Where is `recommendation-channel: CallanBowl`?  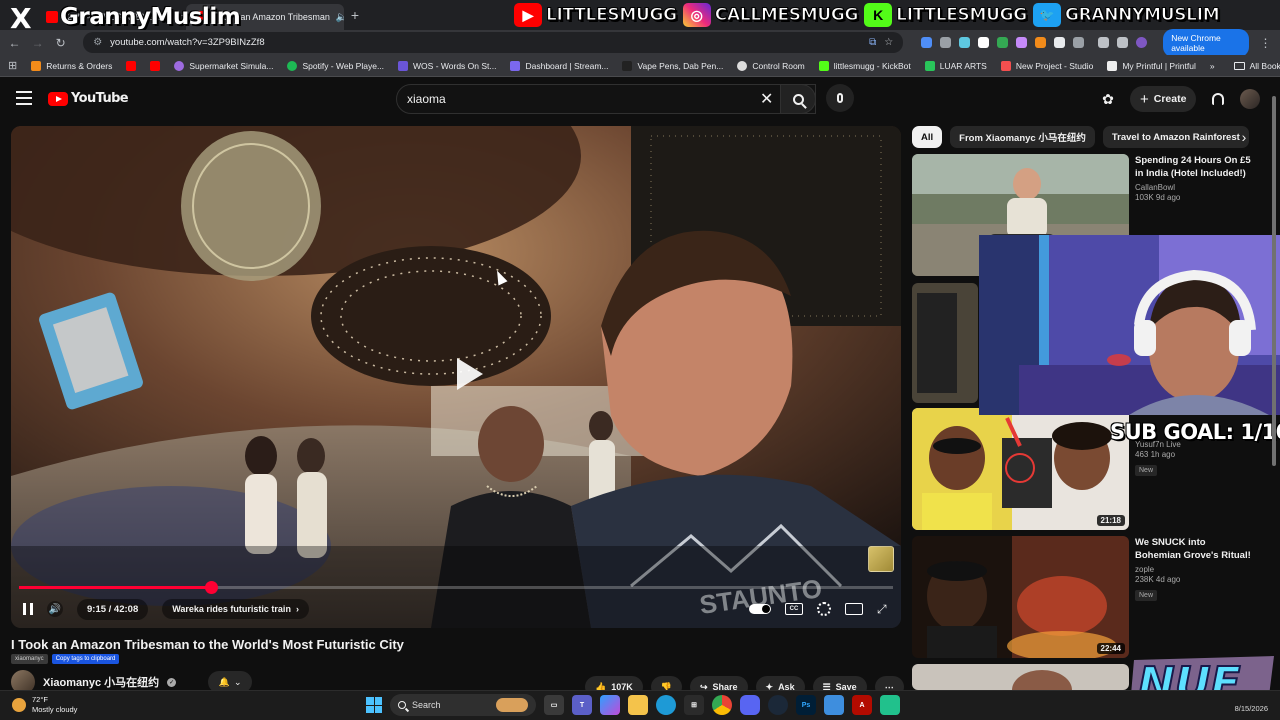
recommendation-channel: CallanBowl is located at coordinates (1193, 187).